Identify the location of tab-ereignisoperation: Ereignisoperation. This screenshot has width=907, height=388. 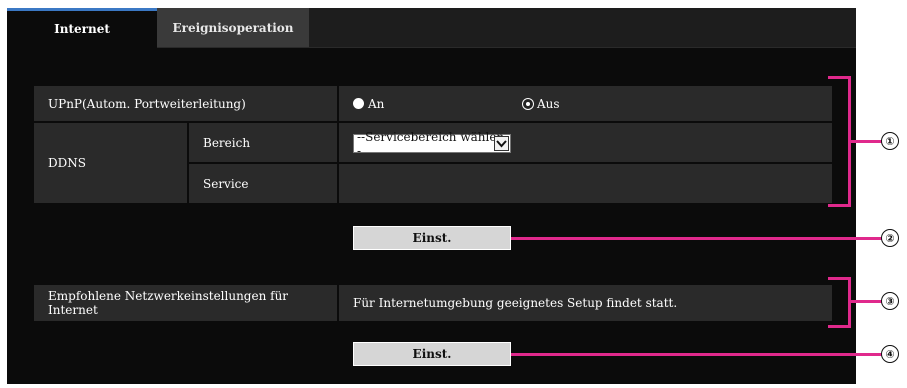
(233, 27).